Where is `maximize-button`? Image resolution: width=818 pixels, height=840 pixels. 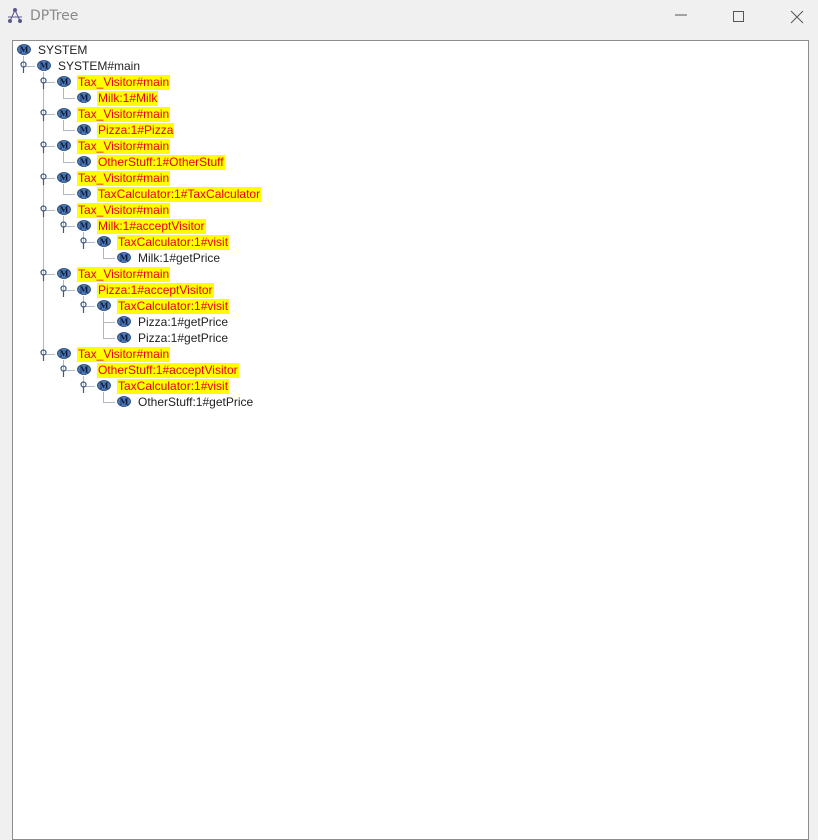 maximize-button is located at coordinates (739, 17).